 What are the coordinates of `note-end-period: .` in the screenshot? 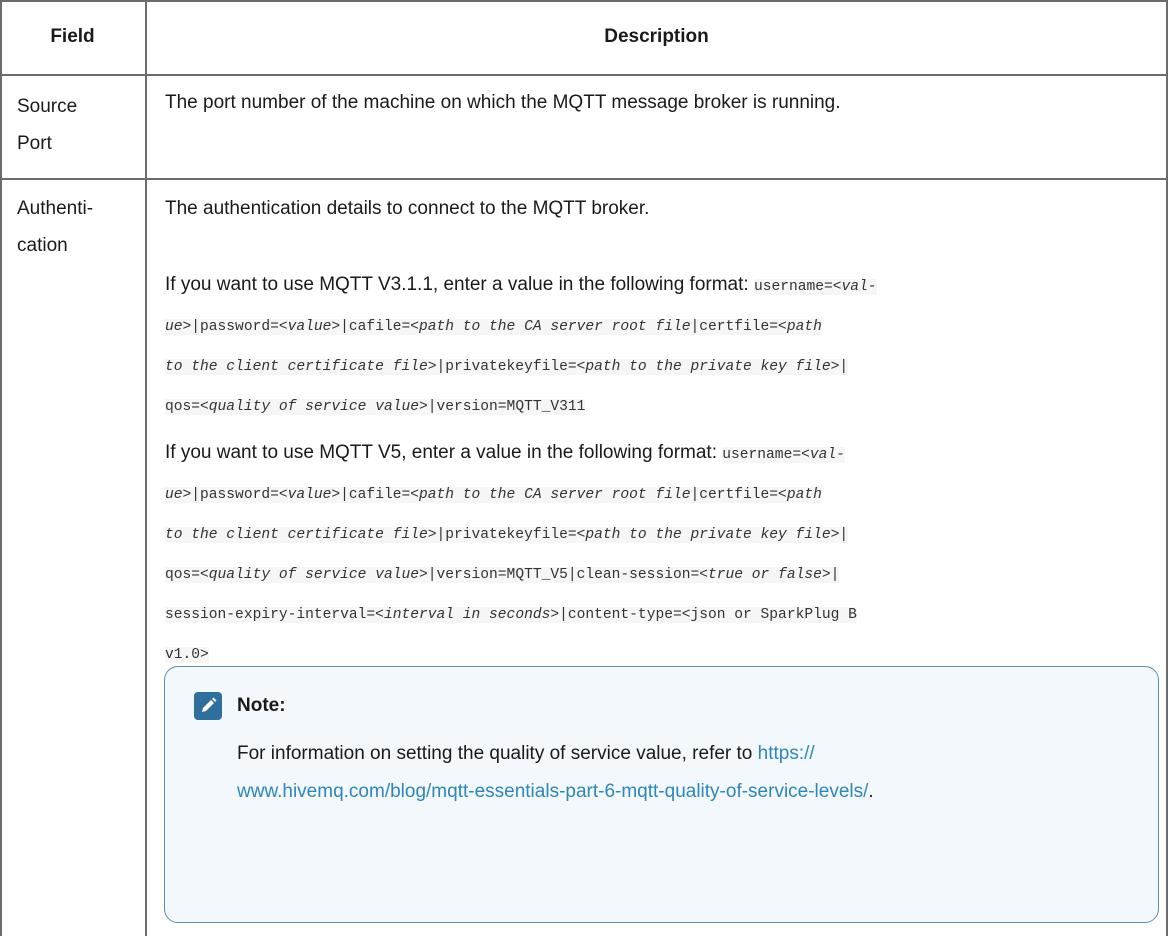 It's located at (871, 791).